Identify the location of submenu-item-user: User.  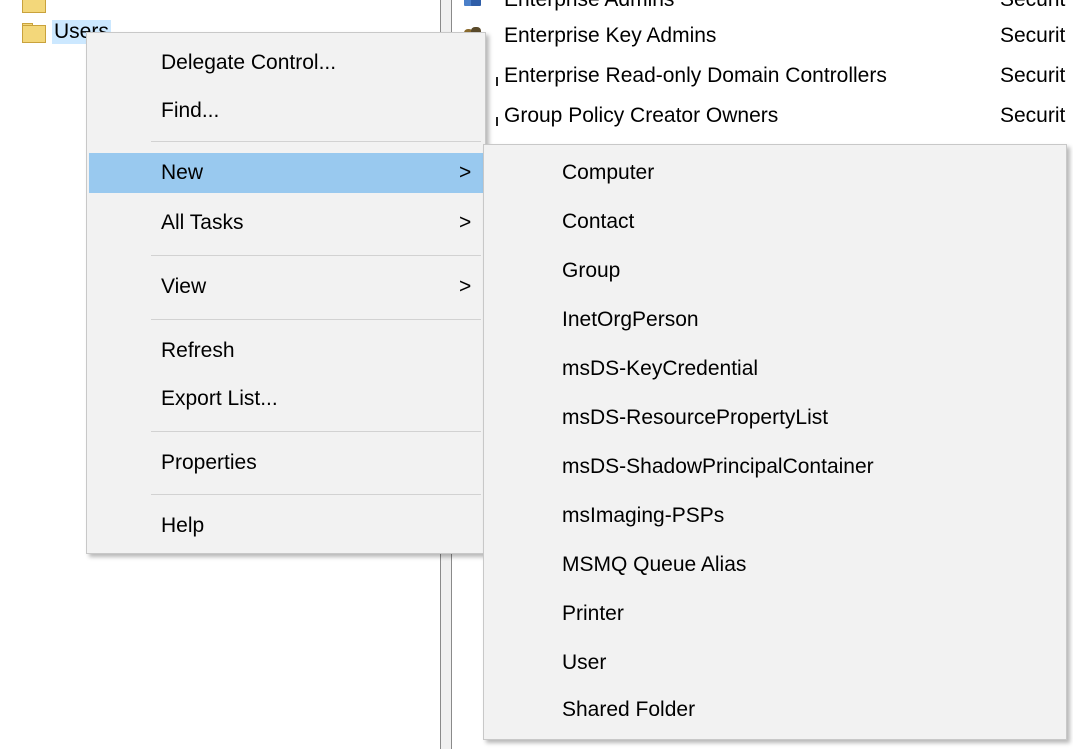
(775, 663).